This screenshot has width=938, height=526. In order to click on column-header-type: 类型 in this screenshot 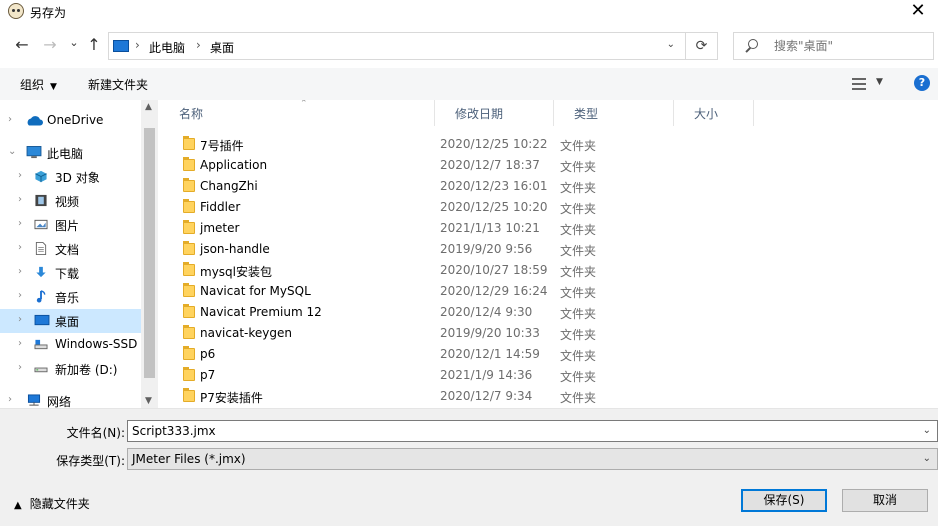, I will do `click(614, 113)`.